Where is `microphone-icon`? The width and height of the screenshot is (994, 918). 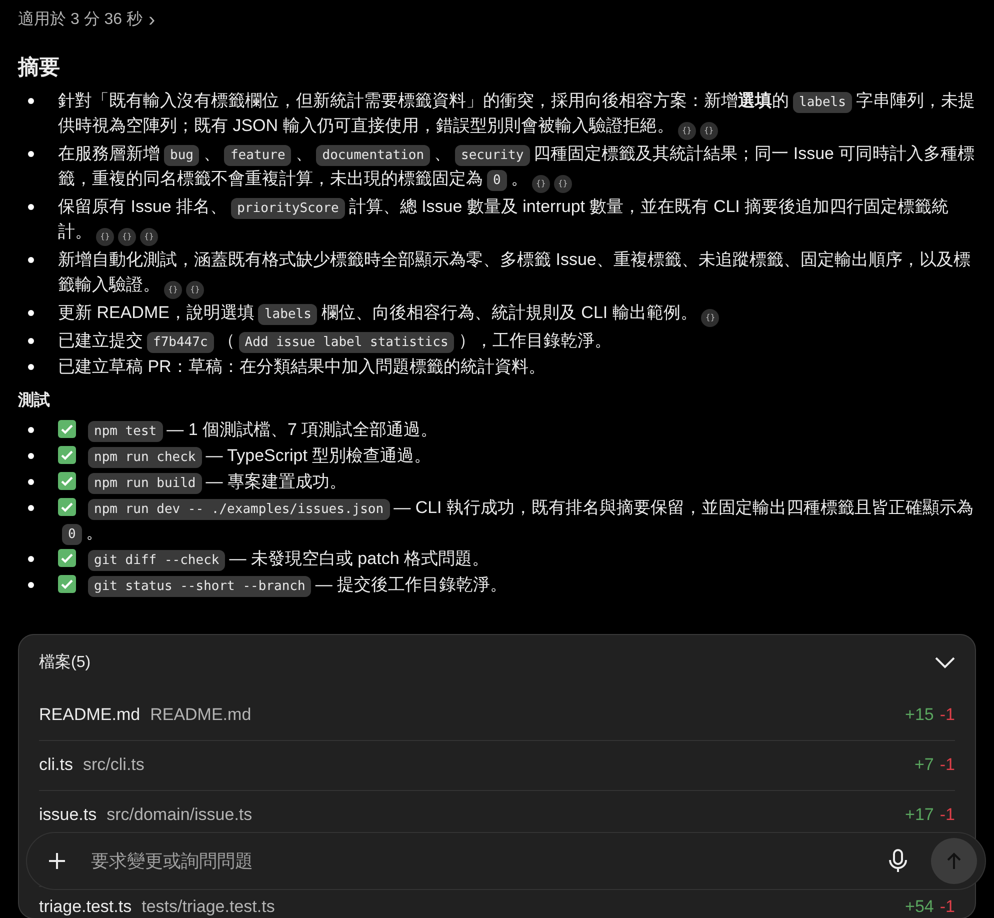 microphone-icon is located at coordinates (898, 861).